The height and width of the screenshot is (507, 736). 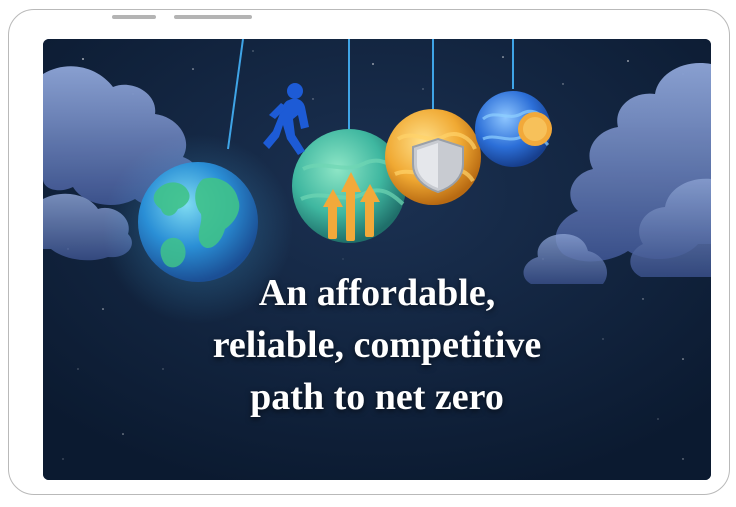 I want to click on headline-line-3: path to net zero, so click(x=377, y=397).